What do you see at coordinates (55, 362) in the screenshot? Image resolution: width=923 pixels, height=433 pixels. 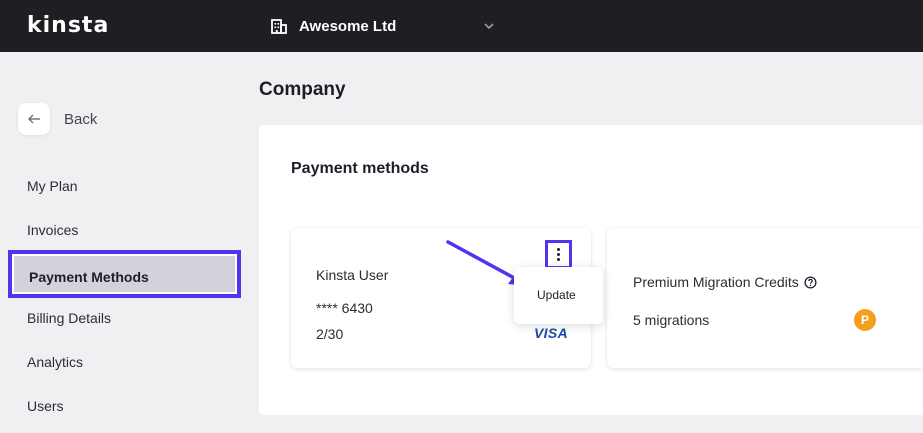 I see `sidebar-item-analytics: Analytics` at bounding box center [55, 362].